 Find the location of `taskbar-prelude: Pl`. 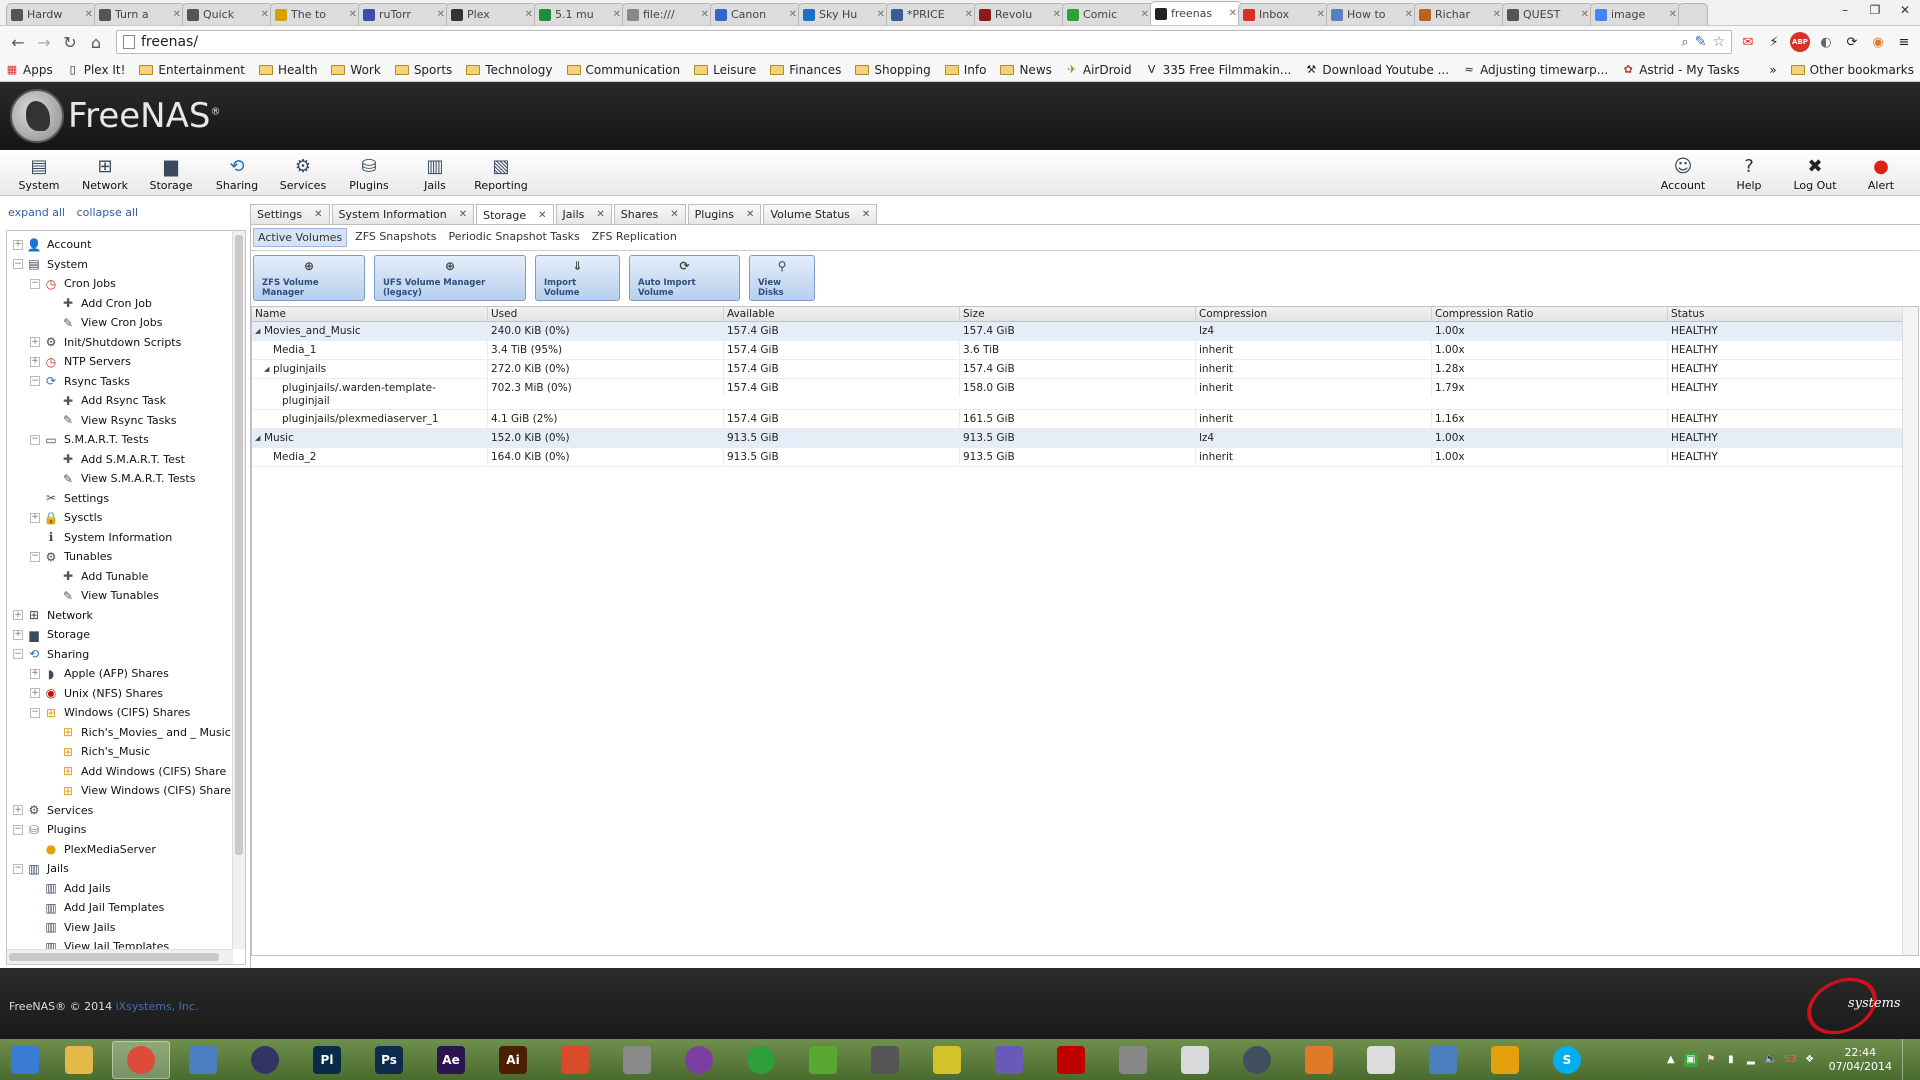

taskbar-prelude: Pl is located at coordinates (327, 1060).